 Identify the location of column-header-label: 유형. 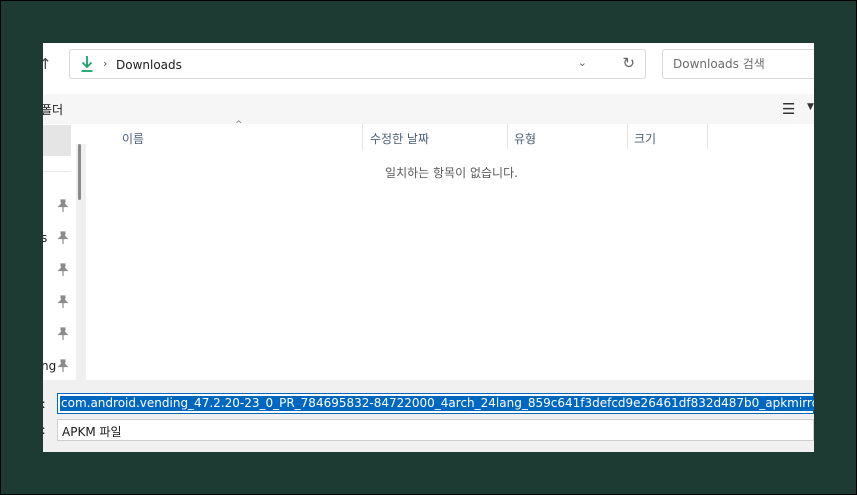
(525, 139).